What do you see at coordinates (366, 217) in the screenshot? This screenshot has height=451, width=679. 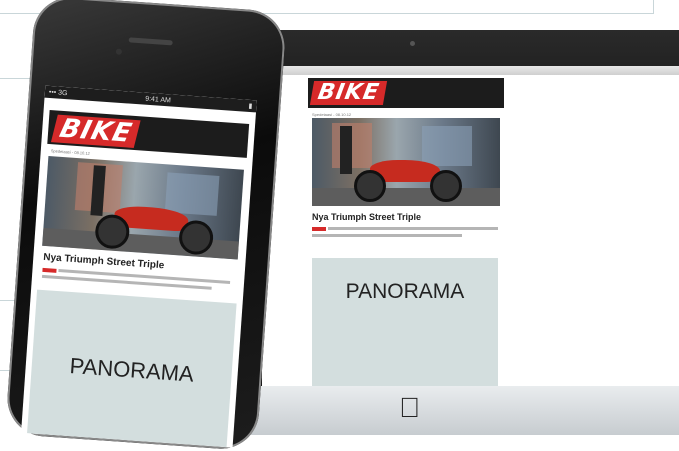 I see `article-headline: Nya Triumph Street Triple` at bounding box center [366, 217].